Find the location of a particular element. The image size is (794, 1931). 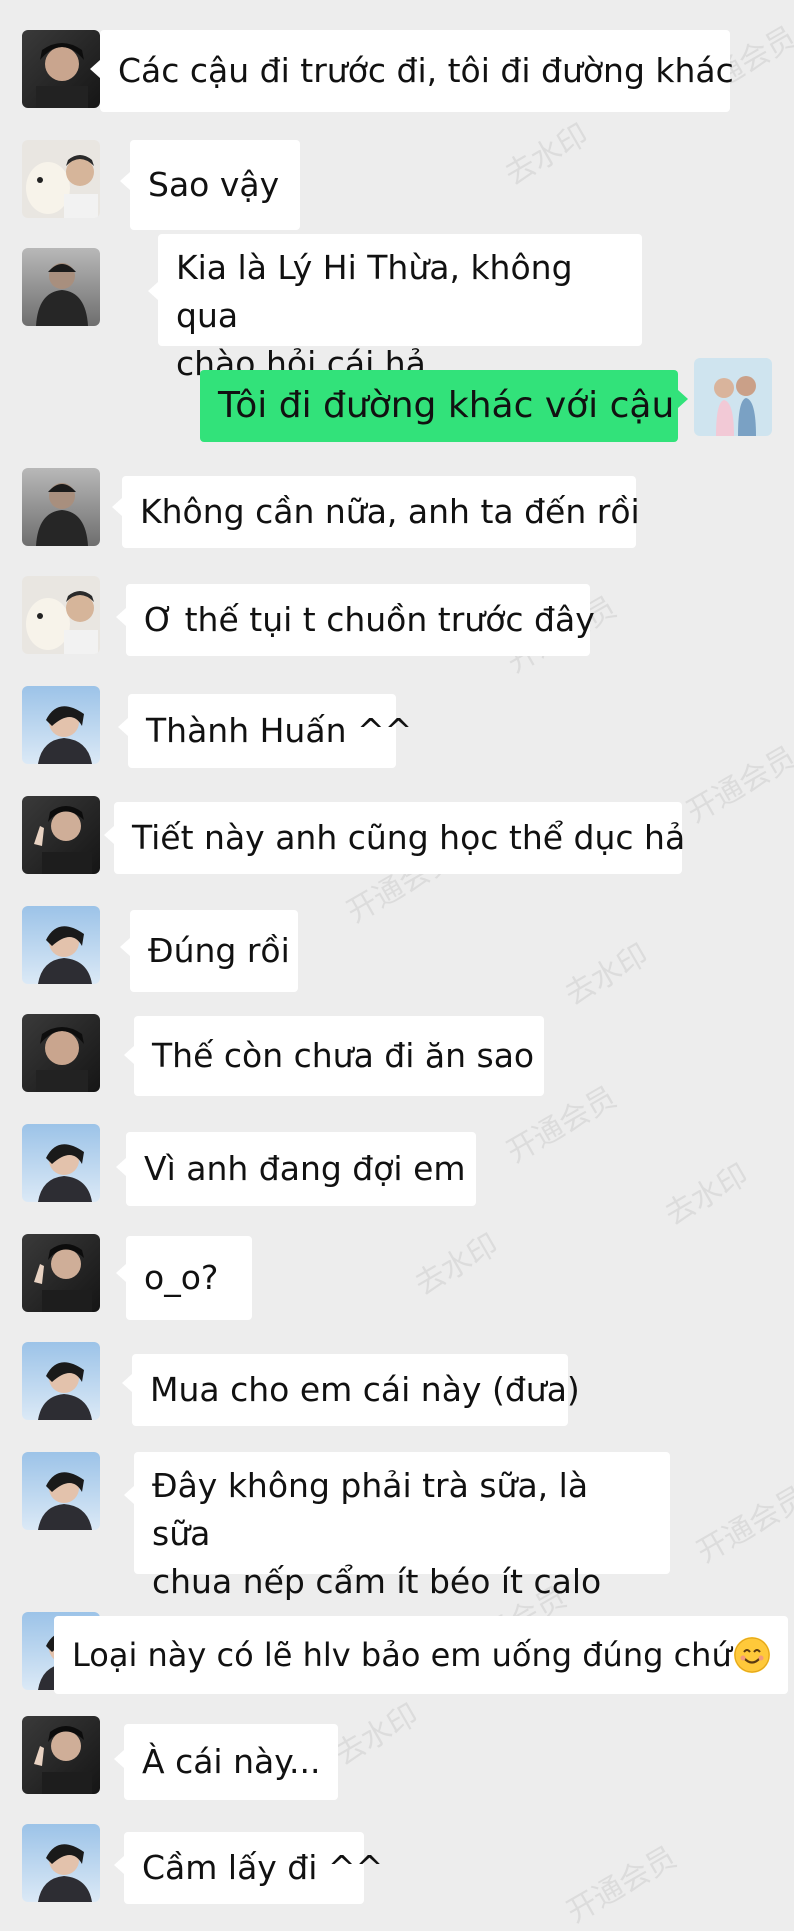

message-bubble: Ơ thế tụi t chuồn trước đây is located at coordinates (360, 620).